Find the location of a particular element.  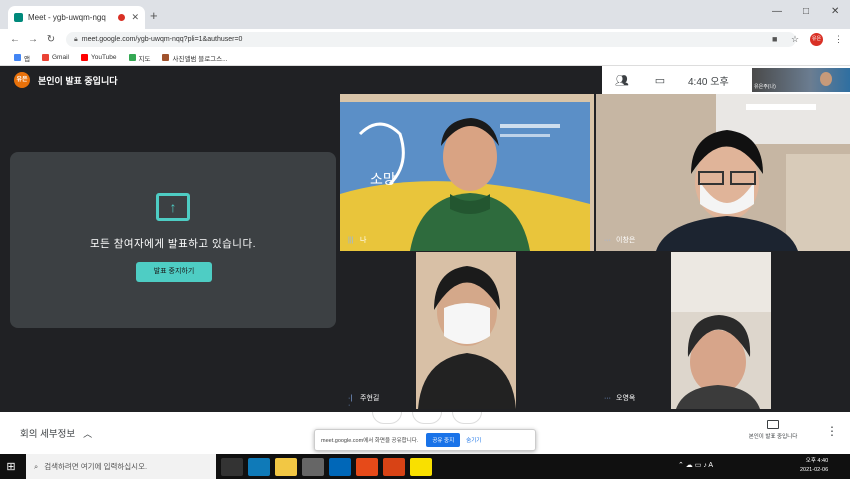

mail-icon is located at coordinates (340, 466).